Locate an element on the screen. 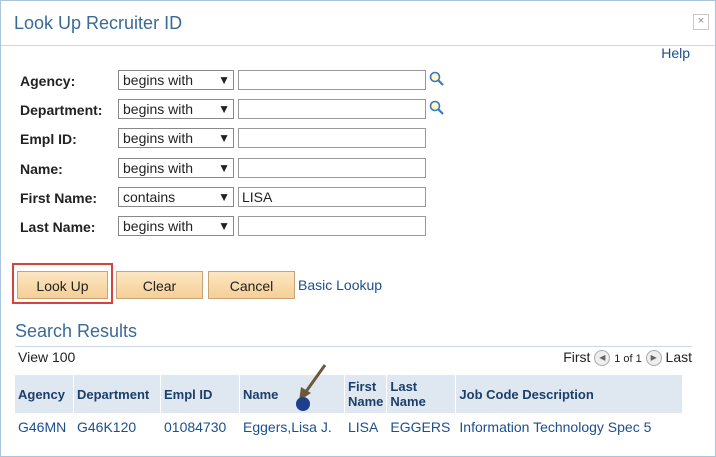  cell-first-name: LISA is located at coordinates (366, 427).